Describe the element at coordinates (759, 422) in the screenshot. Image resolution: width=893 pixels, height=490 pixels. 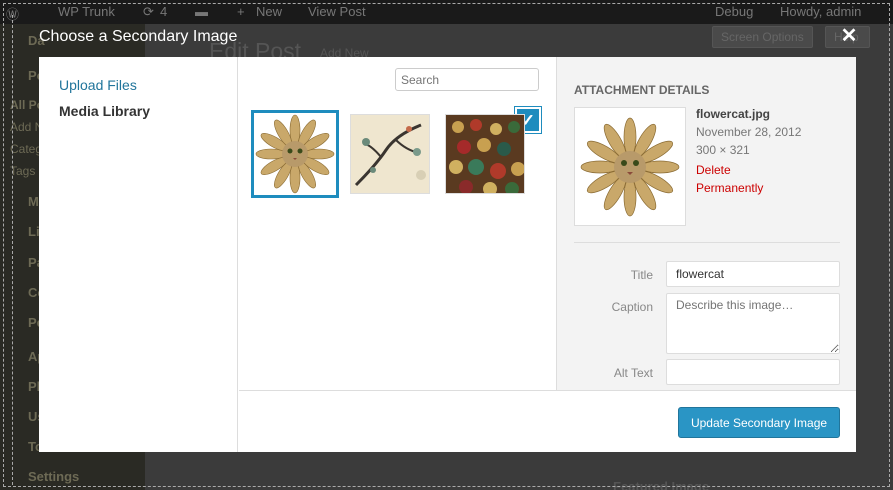
I see `update-secondary-image-button: Update Secondary Image` at that location.